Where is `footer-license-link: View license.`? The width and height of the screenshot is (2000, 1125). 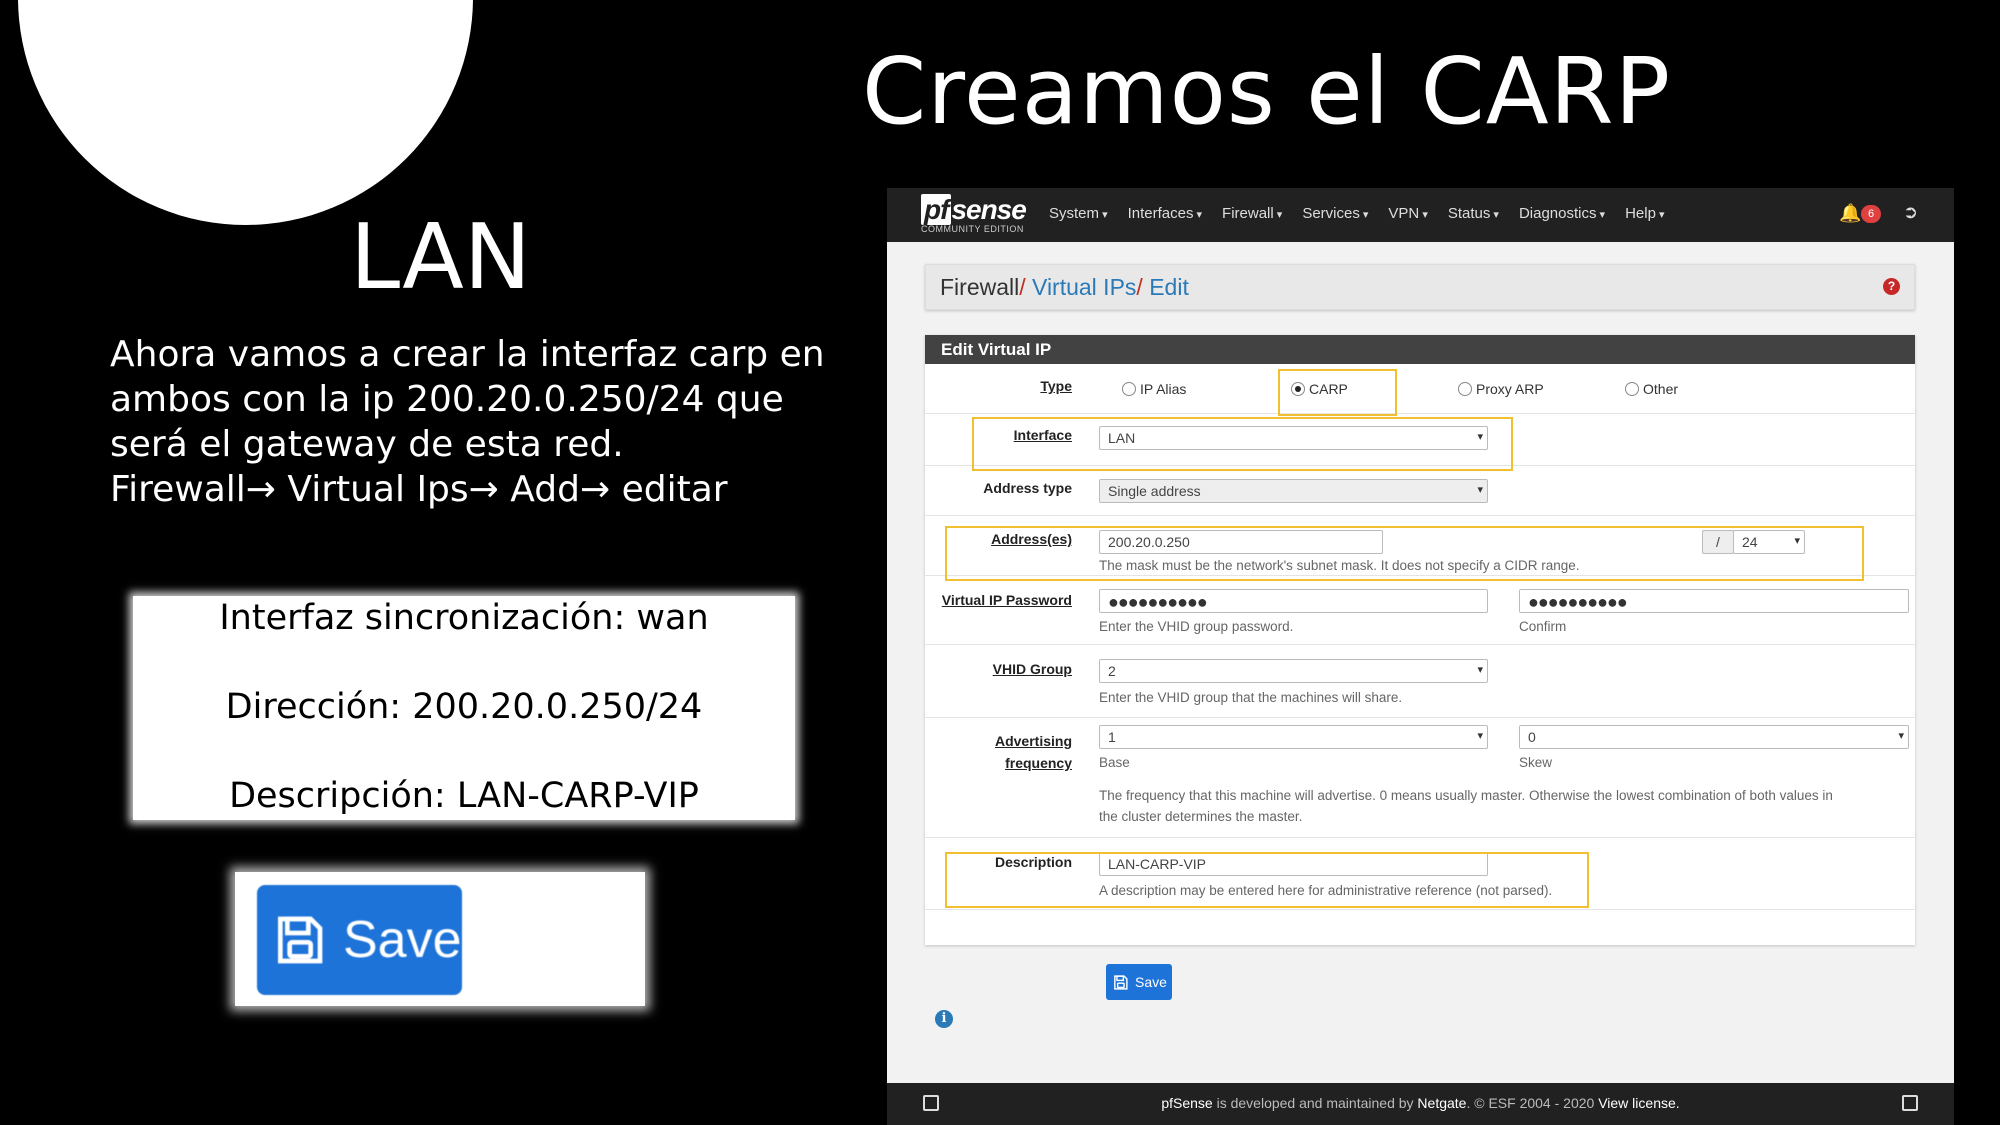
footer-license-link: View license. is located at coordinates (1638, 1103).